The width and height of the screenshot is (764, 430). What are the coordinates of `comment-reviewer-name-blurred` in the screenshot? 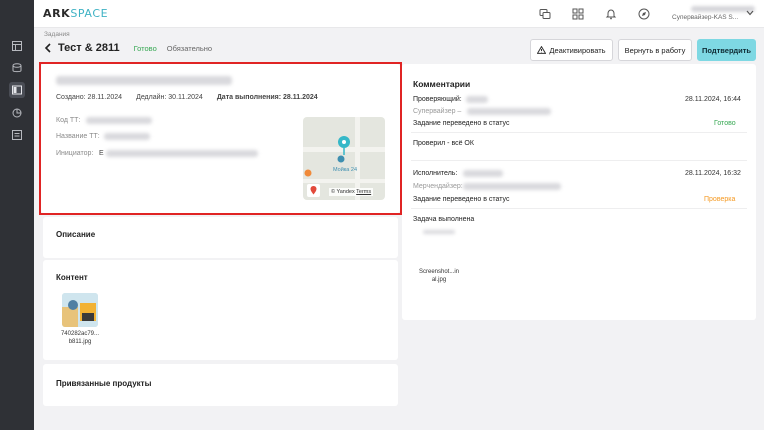 It's located at (477, 99).